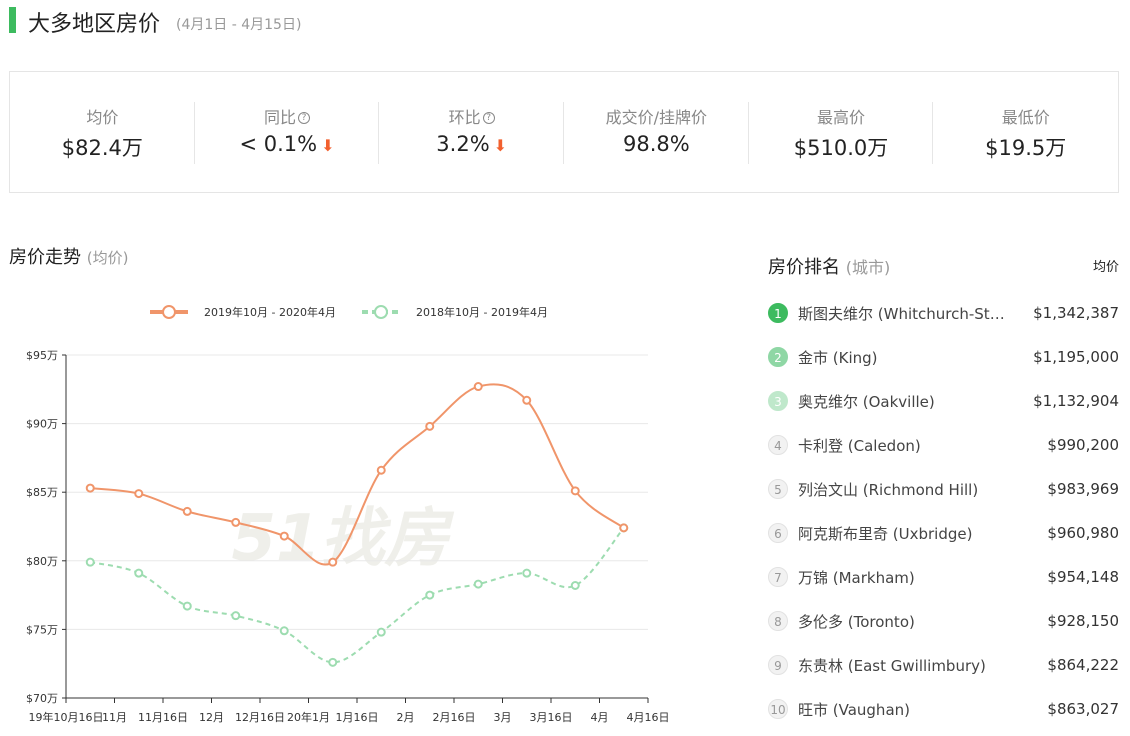  I want to click on stat-value-text: 3.2%, so click(463, 144).